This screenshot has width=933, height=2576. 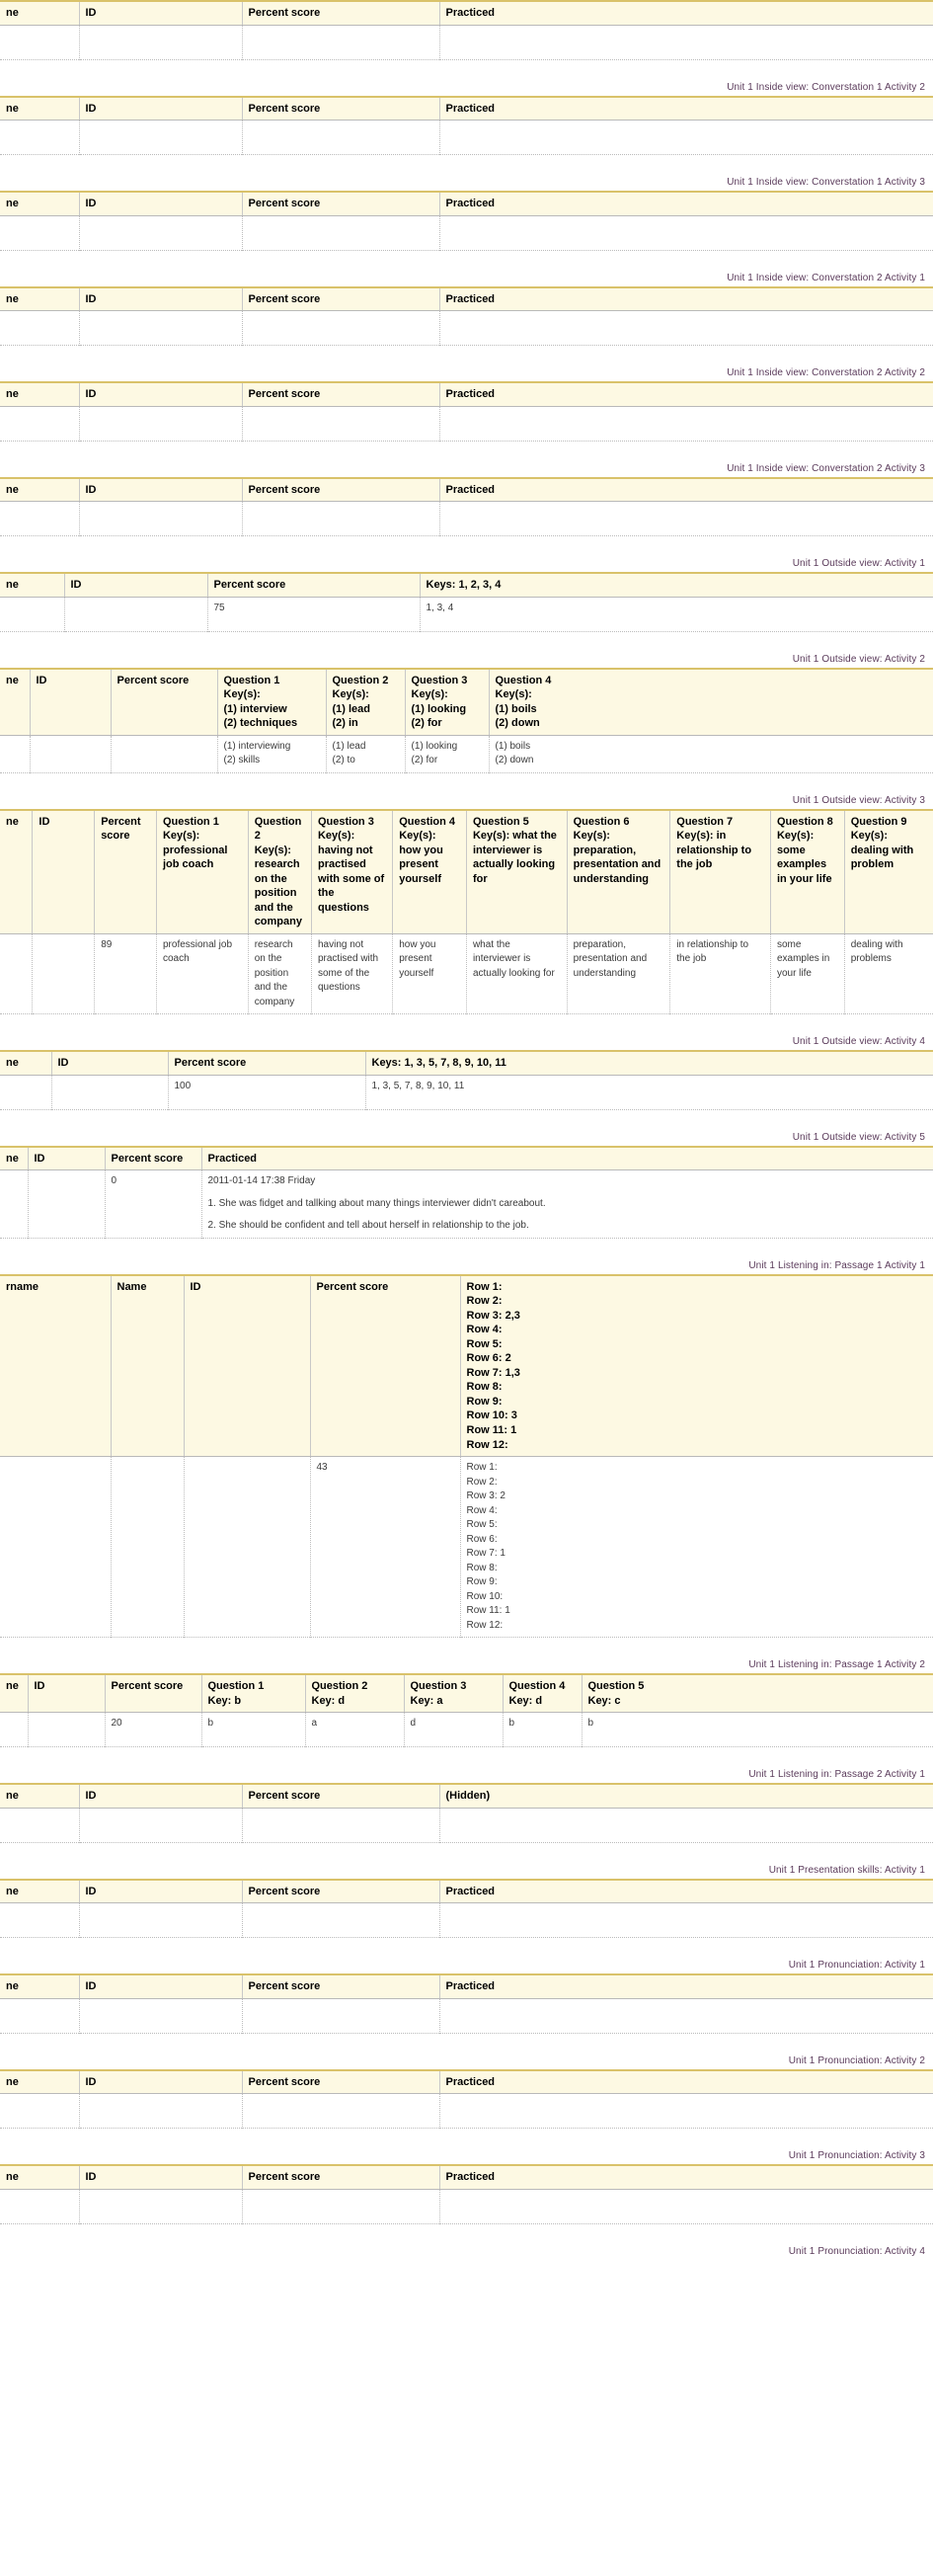 I want to click on question-key: Key: a, so click(x=427, y=1700).